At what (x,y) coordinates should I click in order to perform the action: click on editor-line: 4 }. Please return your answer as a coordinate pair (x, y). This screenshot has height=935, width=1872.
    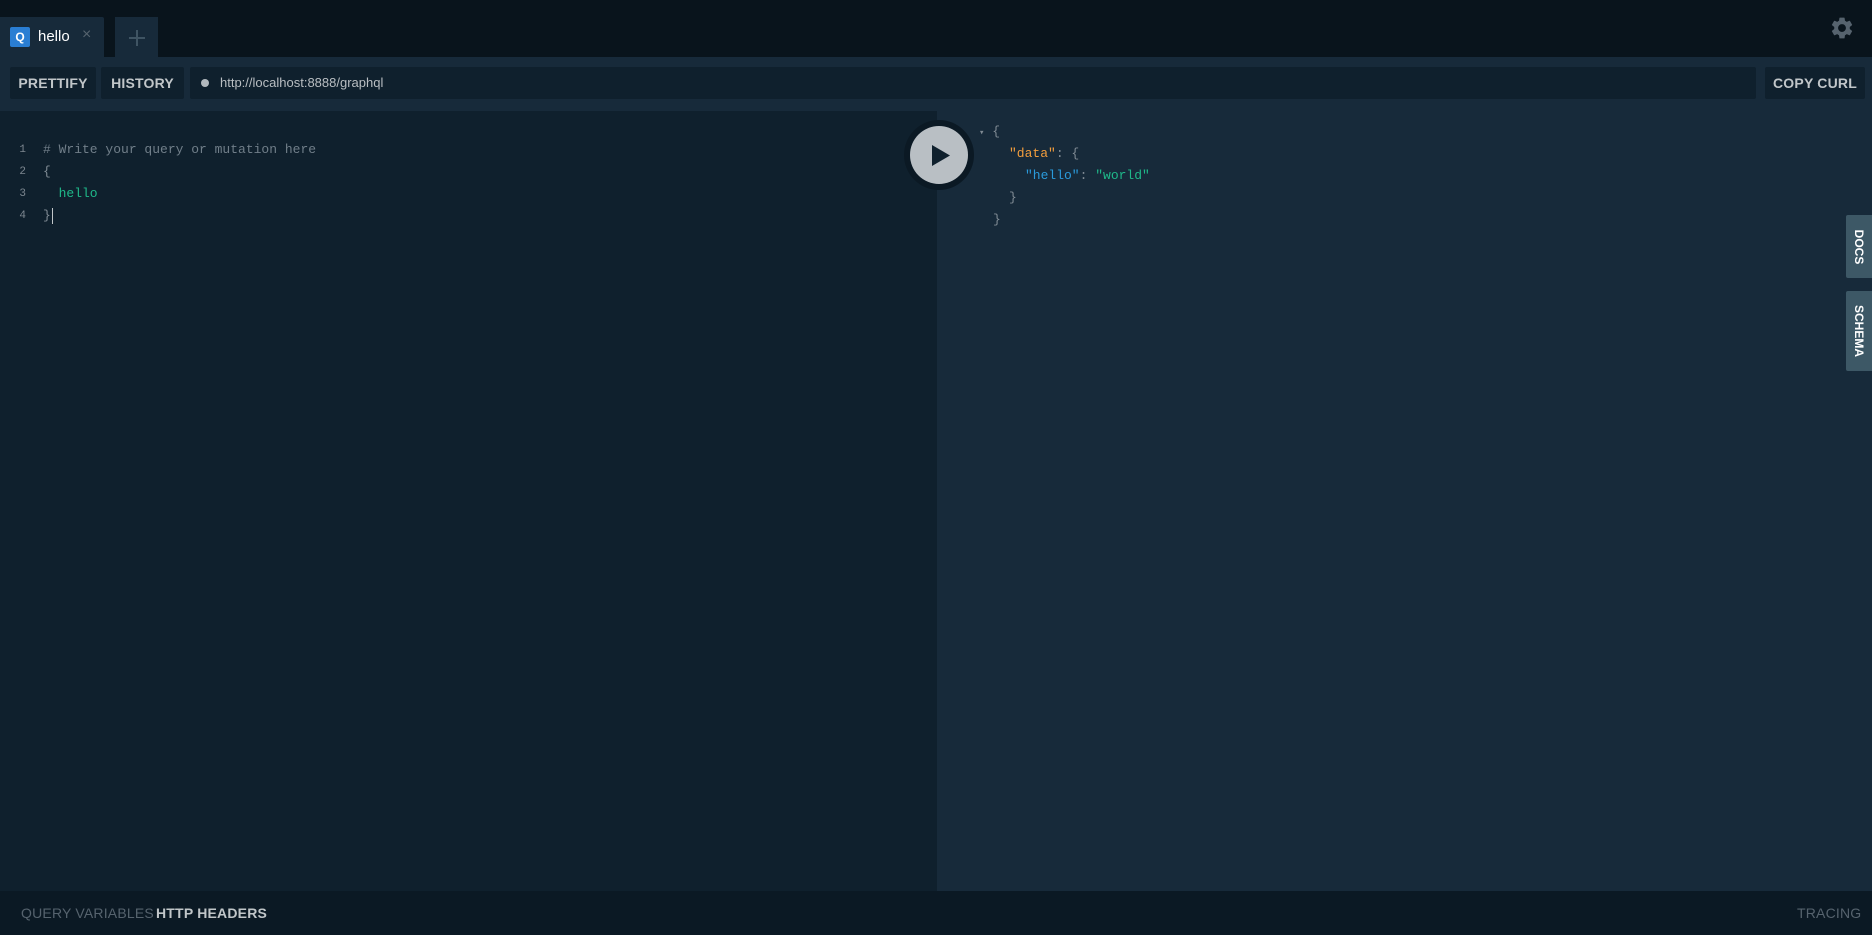
    Looking at the image, I should click on (468, 216).